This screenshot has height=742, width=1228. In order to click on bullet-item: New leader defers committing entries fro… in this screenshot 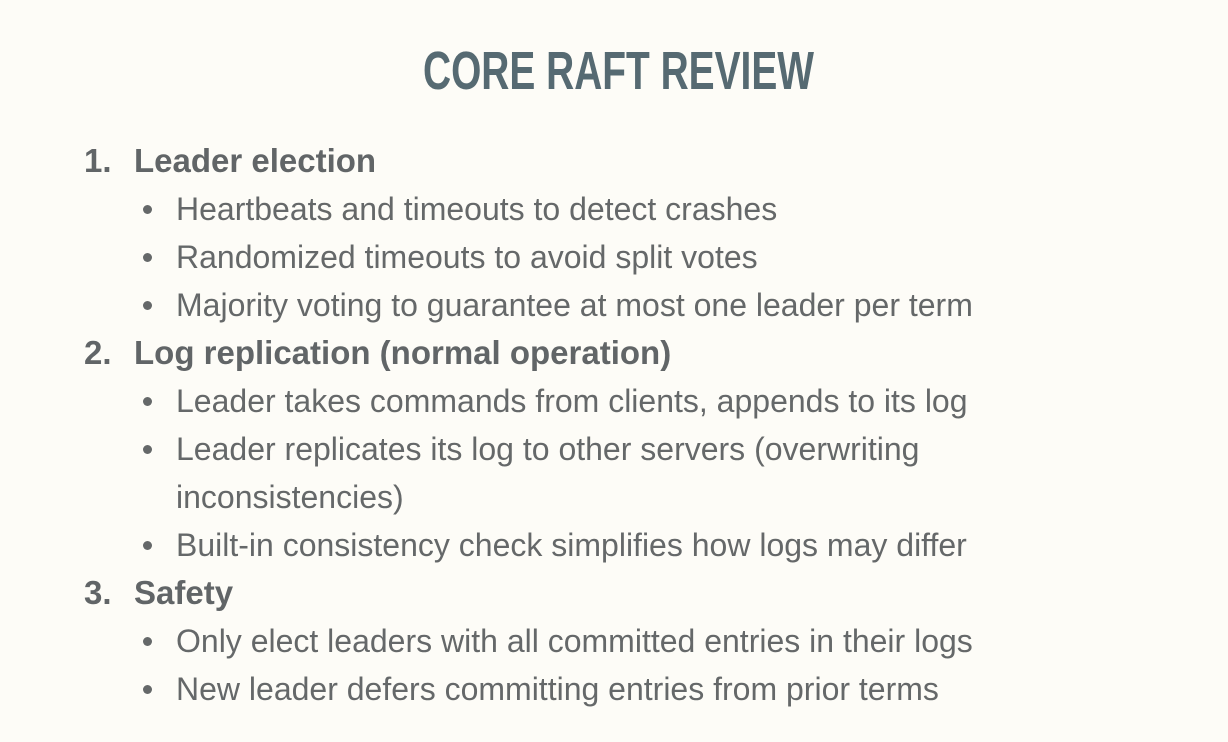, I will do `click(639, 689)`.